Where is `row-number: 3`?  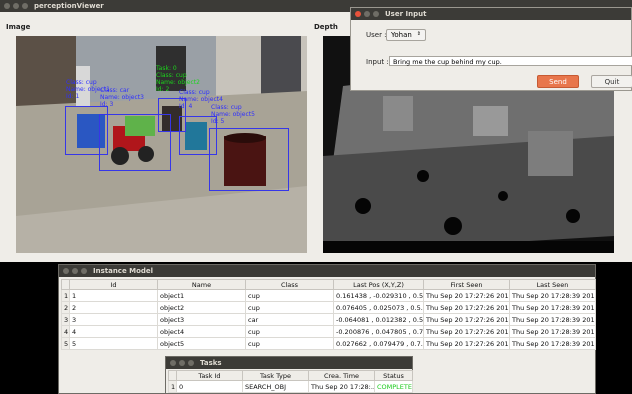
row-number: 3 is located at coordinates (65, 319).